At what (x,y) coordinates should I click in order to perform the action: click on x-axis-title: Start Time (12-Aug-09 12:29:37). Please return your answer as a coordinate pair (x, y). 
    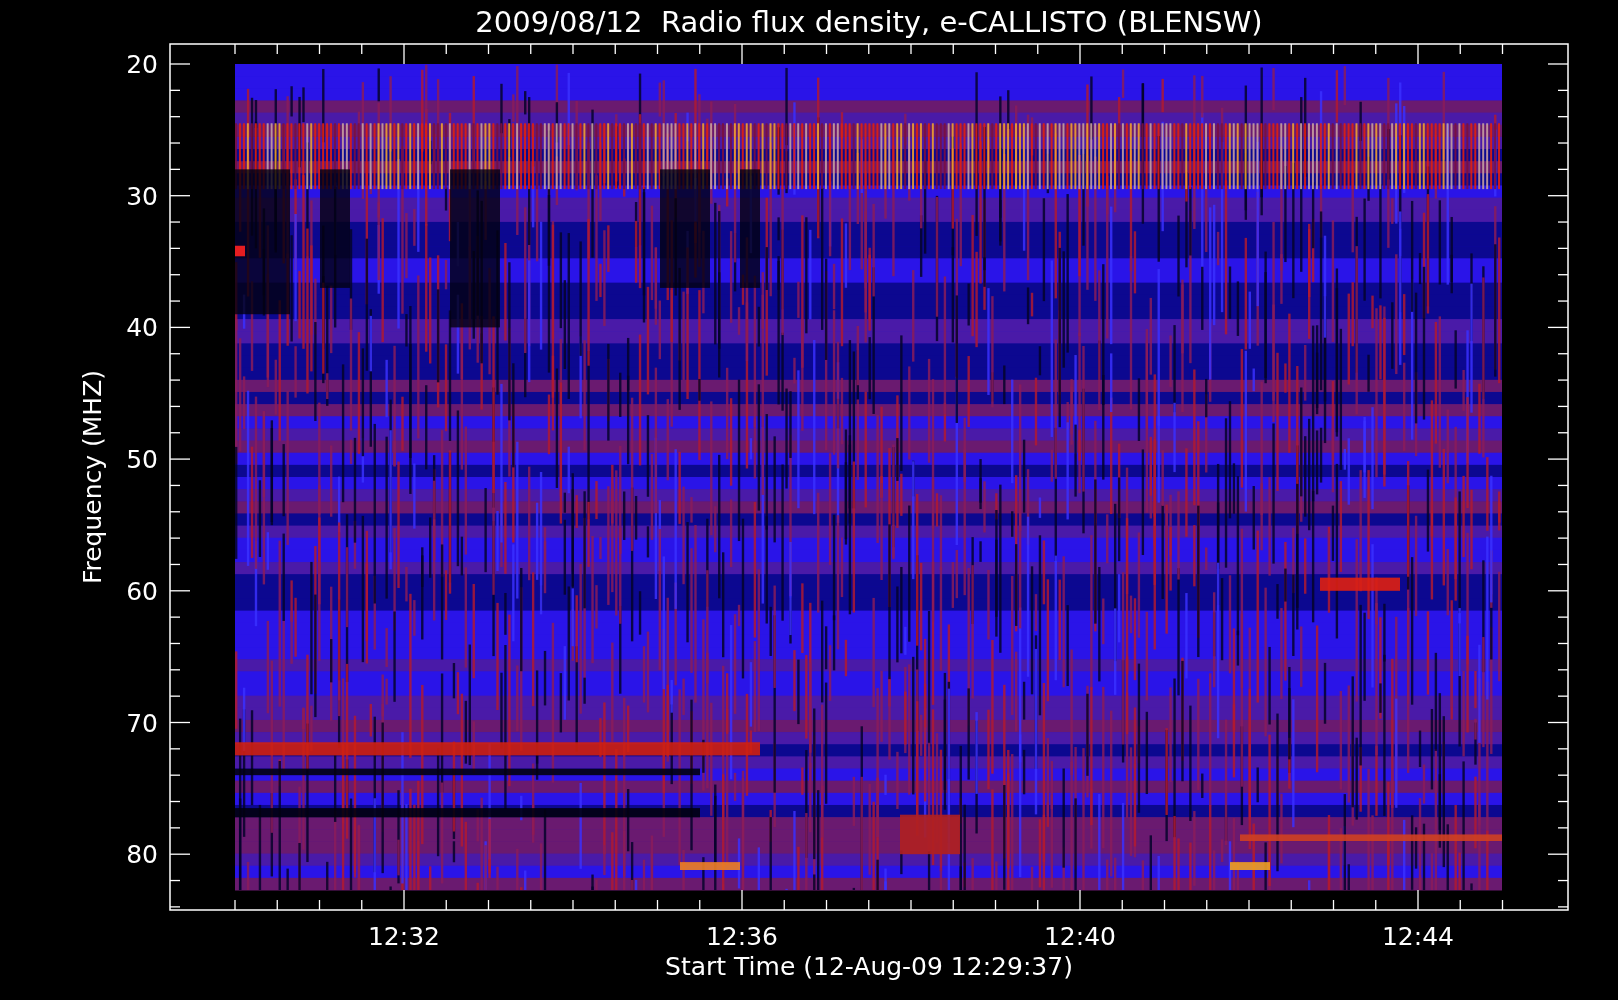
    Looking at the image, I should click on (869, 966).